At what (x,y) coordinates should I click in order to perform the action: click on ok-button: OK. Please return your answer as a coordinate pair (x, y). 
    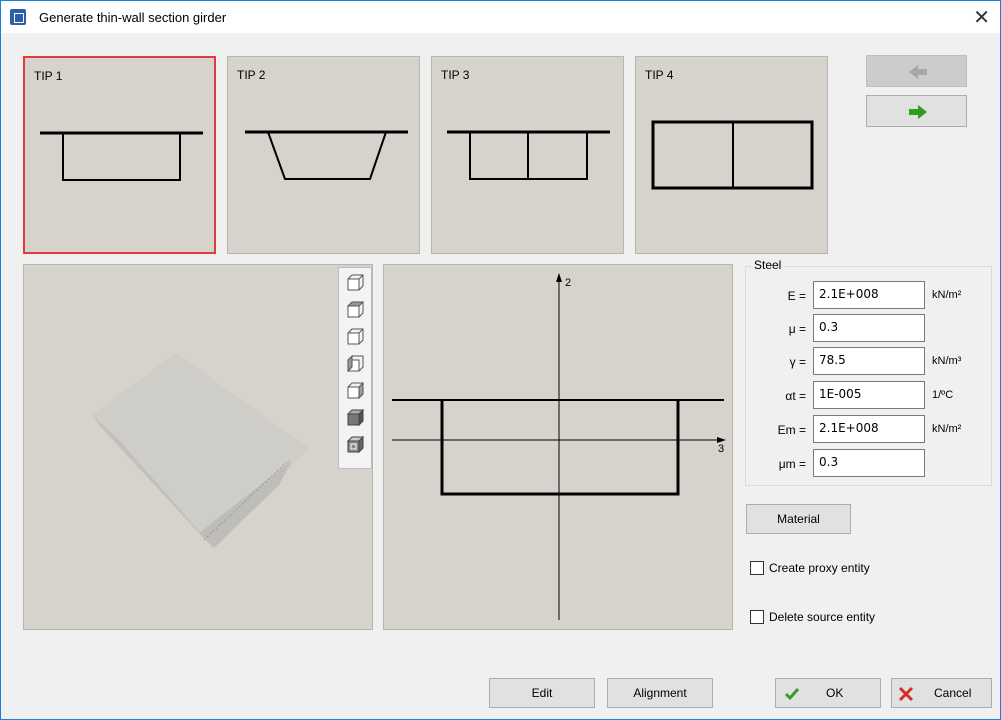
    Looking at the image, I should click on (828, 693).